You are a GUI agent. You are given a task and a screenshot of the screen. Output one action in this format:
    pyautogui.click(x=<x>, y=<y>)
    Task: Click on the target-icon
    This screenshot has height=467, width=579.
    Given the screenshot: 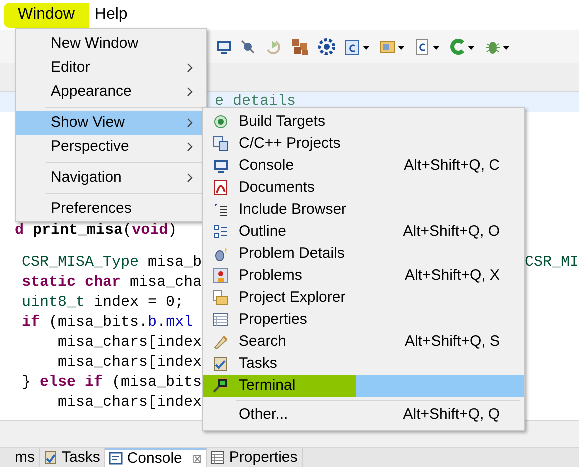 What is the action you would take?
    pyautogui.click(x=221, y=122)
    